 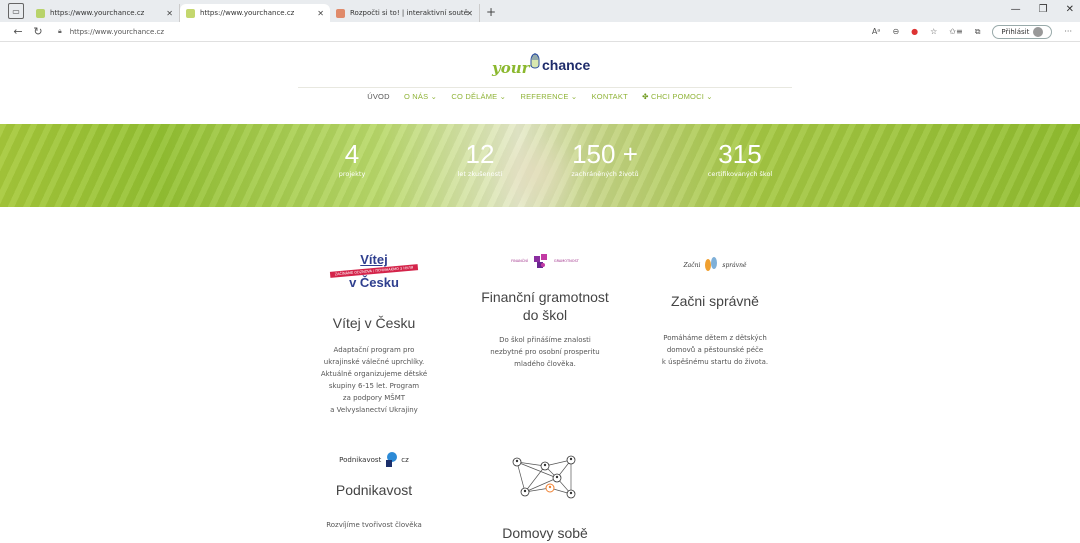 I want to click on card-title: Podnikavost, so click(x=374, y=490).